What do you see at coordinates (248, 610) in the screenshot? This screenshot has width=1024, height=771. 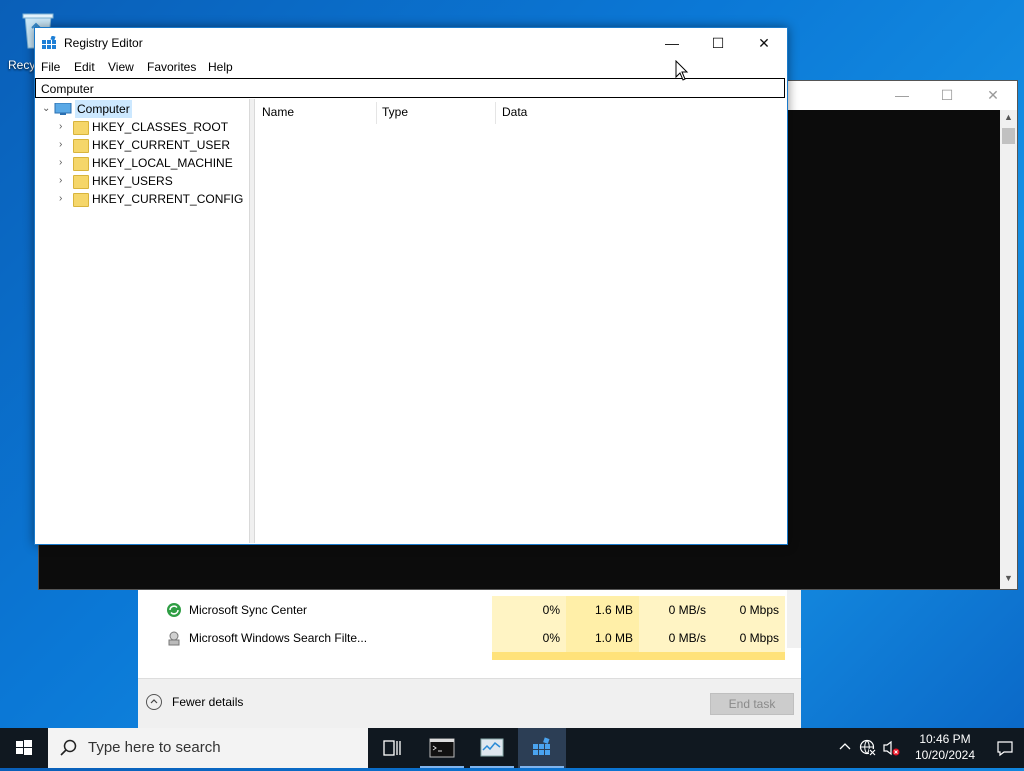 I see `process-name: Microsoft Sync Center` at bounding box center [248, 610].